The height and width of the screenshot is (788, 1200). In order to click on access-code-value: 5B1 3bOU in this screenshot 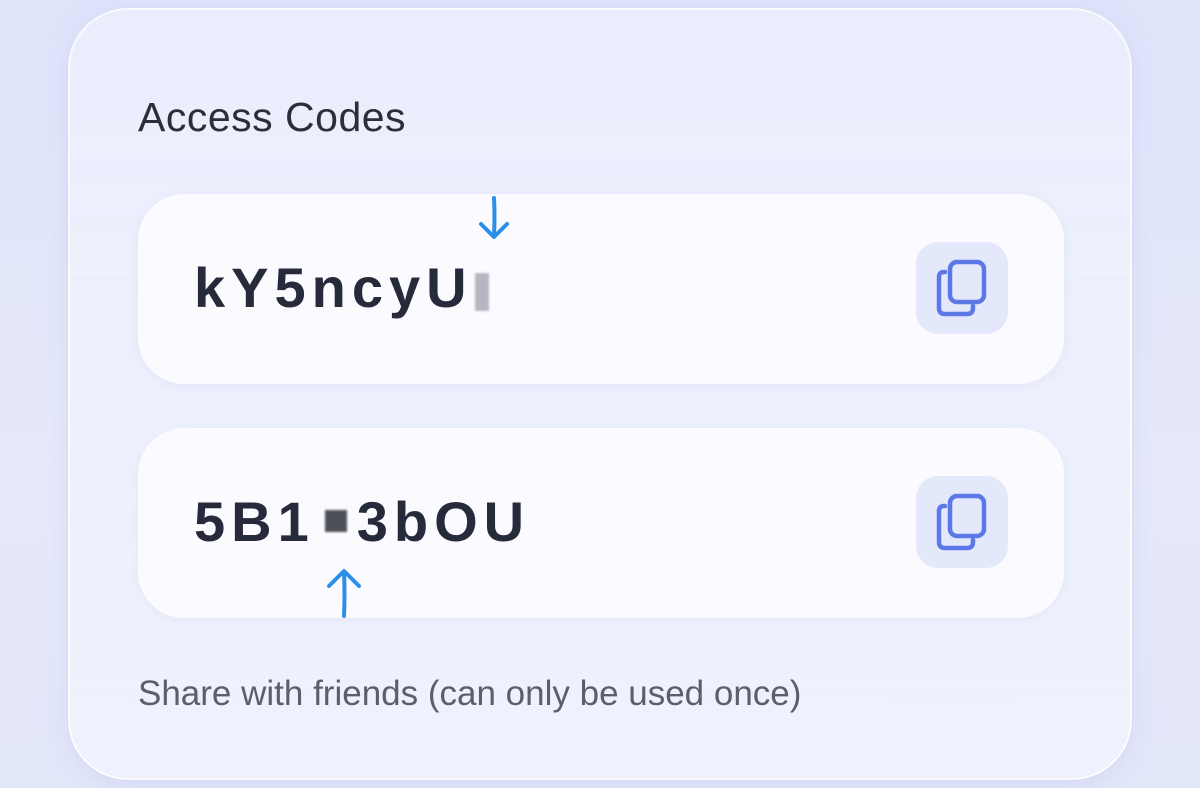, I will do `click(362, 522)`.